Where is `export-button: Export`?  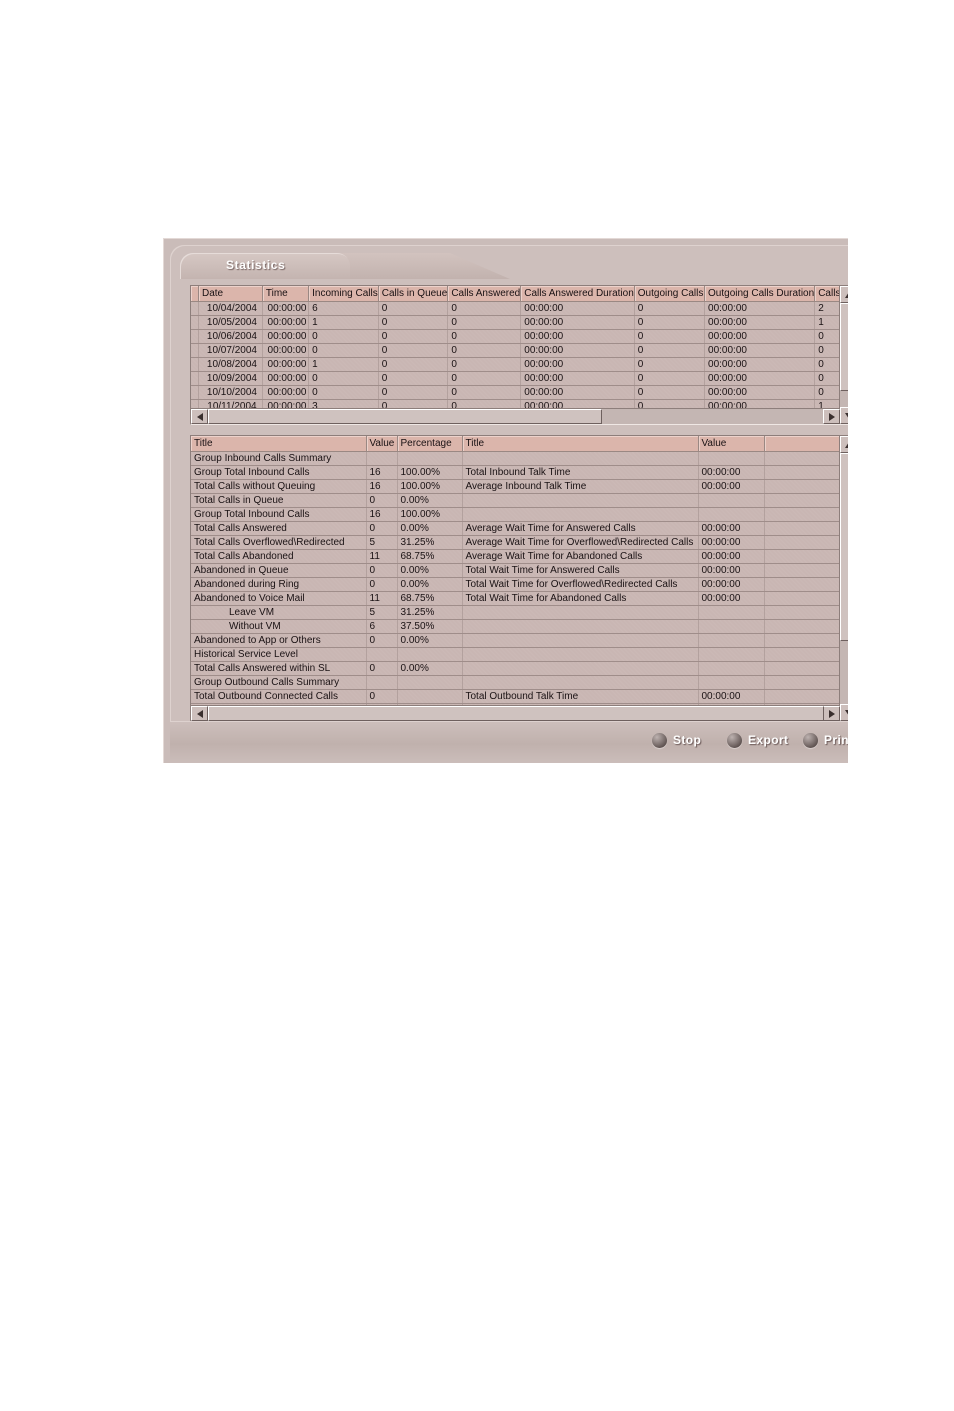
export-button: Export is located at coordinates (757, 740).